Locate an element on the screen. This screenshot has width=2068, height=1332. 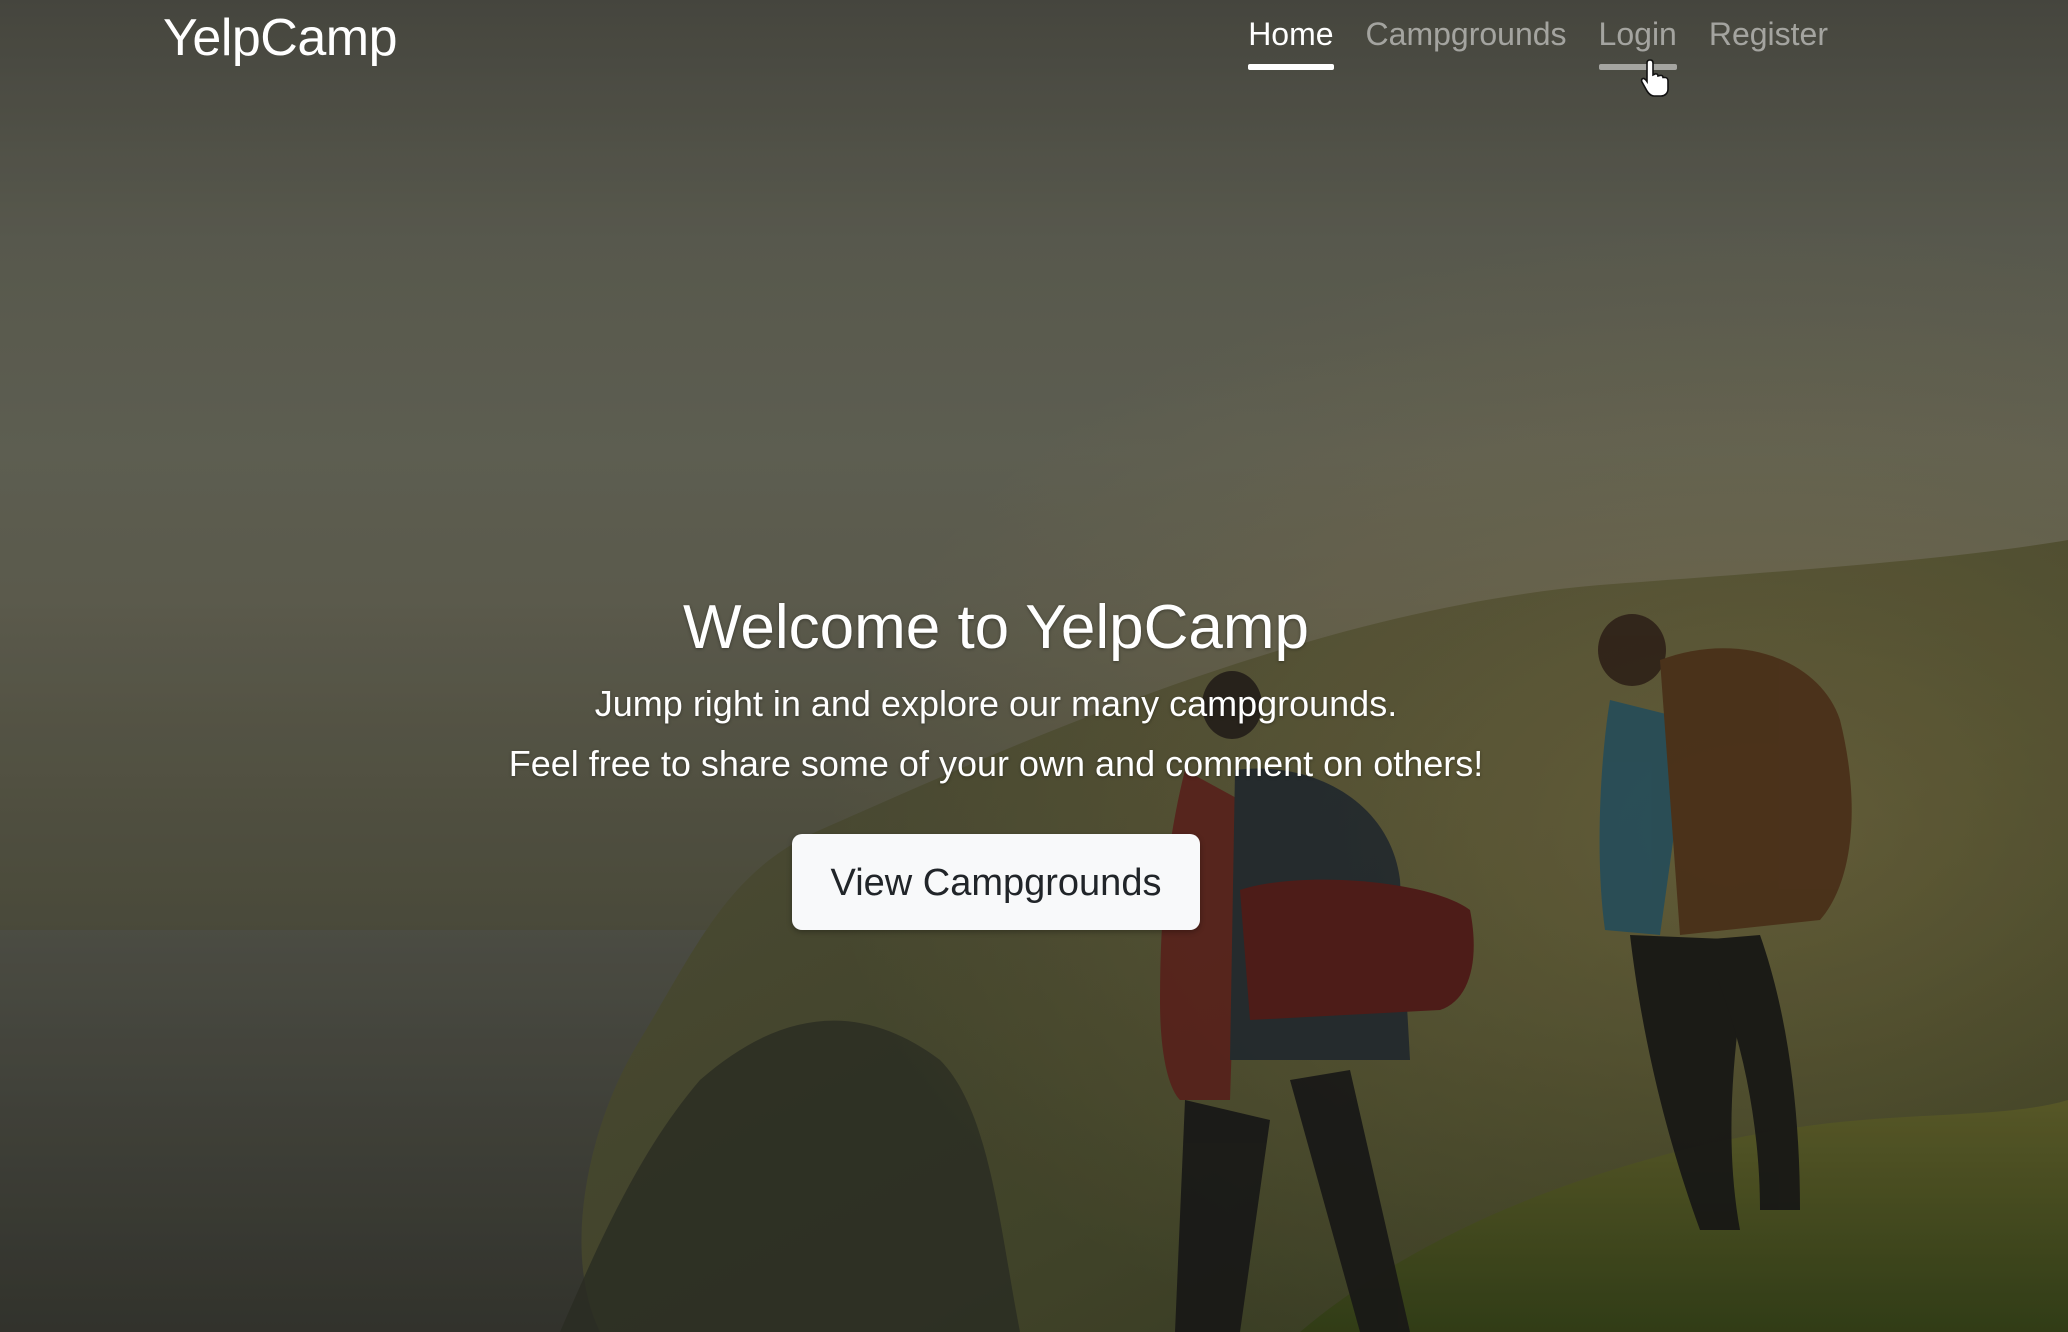
nav-links: Home Campgrounds Login Register is located at coordinates (1538, 41).